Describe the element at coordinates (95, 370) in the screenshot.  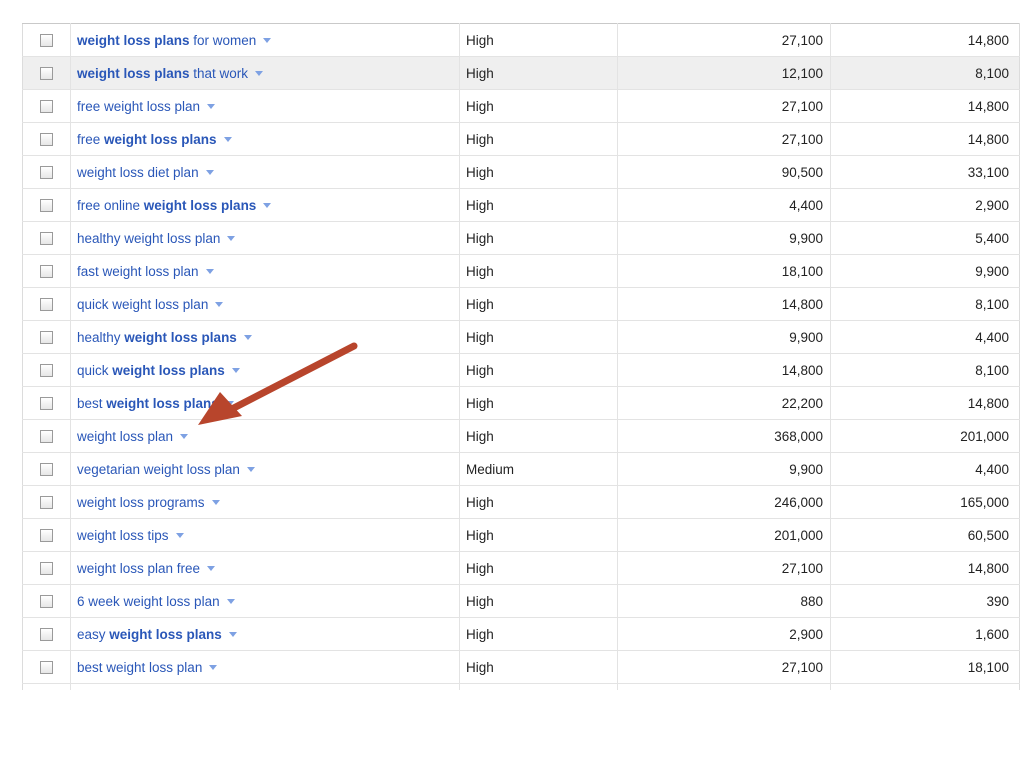
I see `keyword-pre-text: quick` at that location.